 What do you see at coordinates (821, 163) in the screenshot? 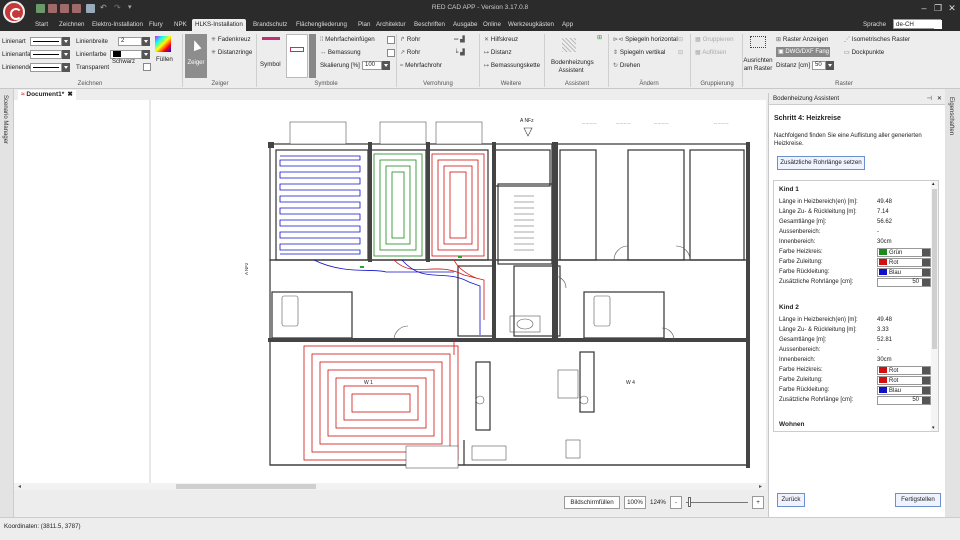
I see `set-extra-pipe-length-button: Zusätzliche Rohrlänge setzen` at bounding box center [821, 163].